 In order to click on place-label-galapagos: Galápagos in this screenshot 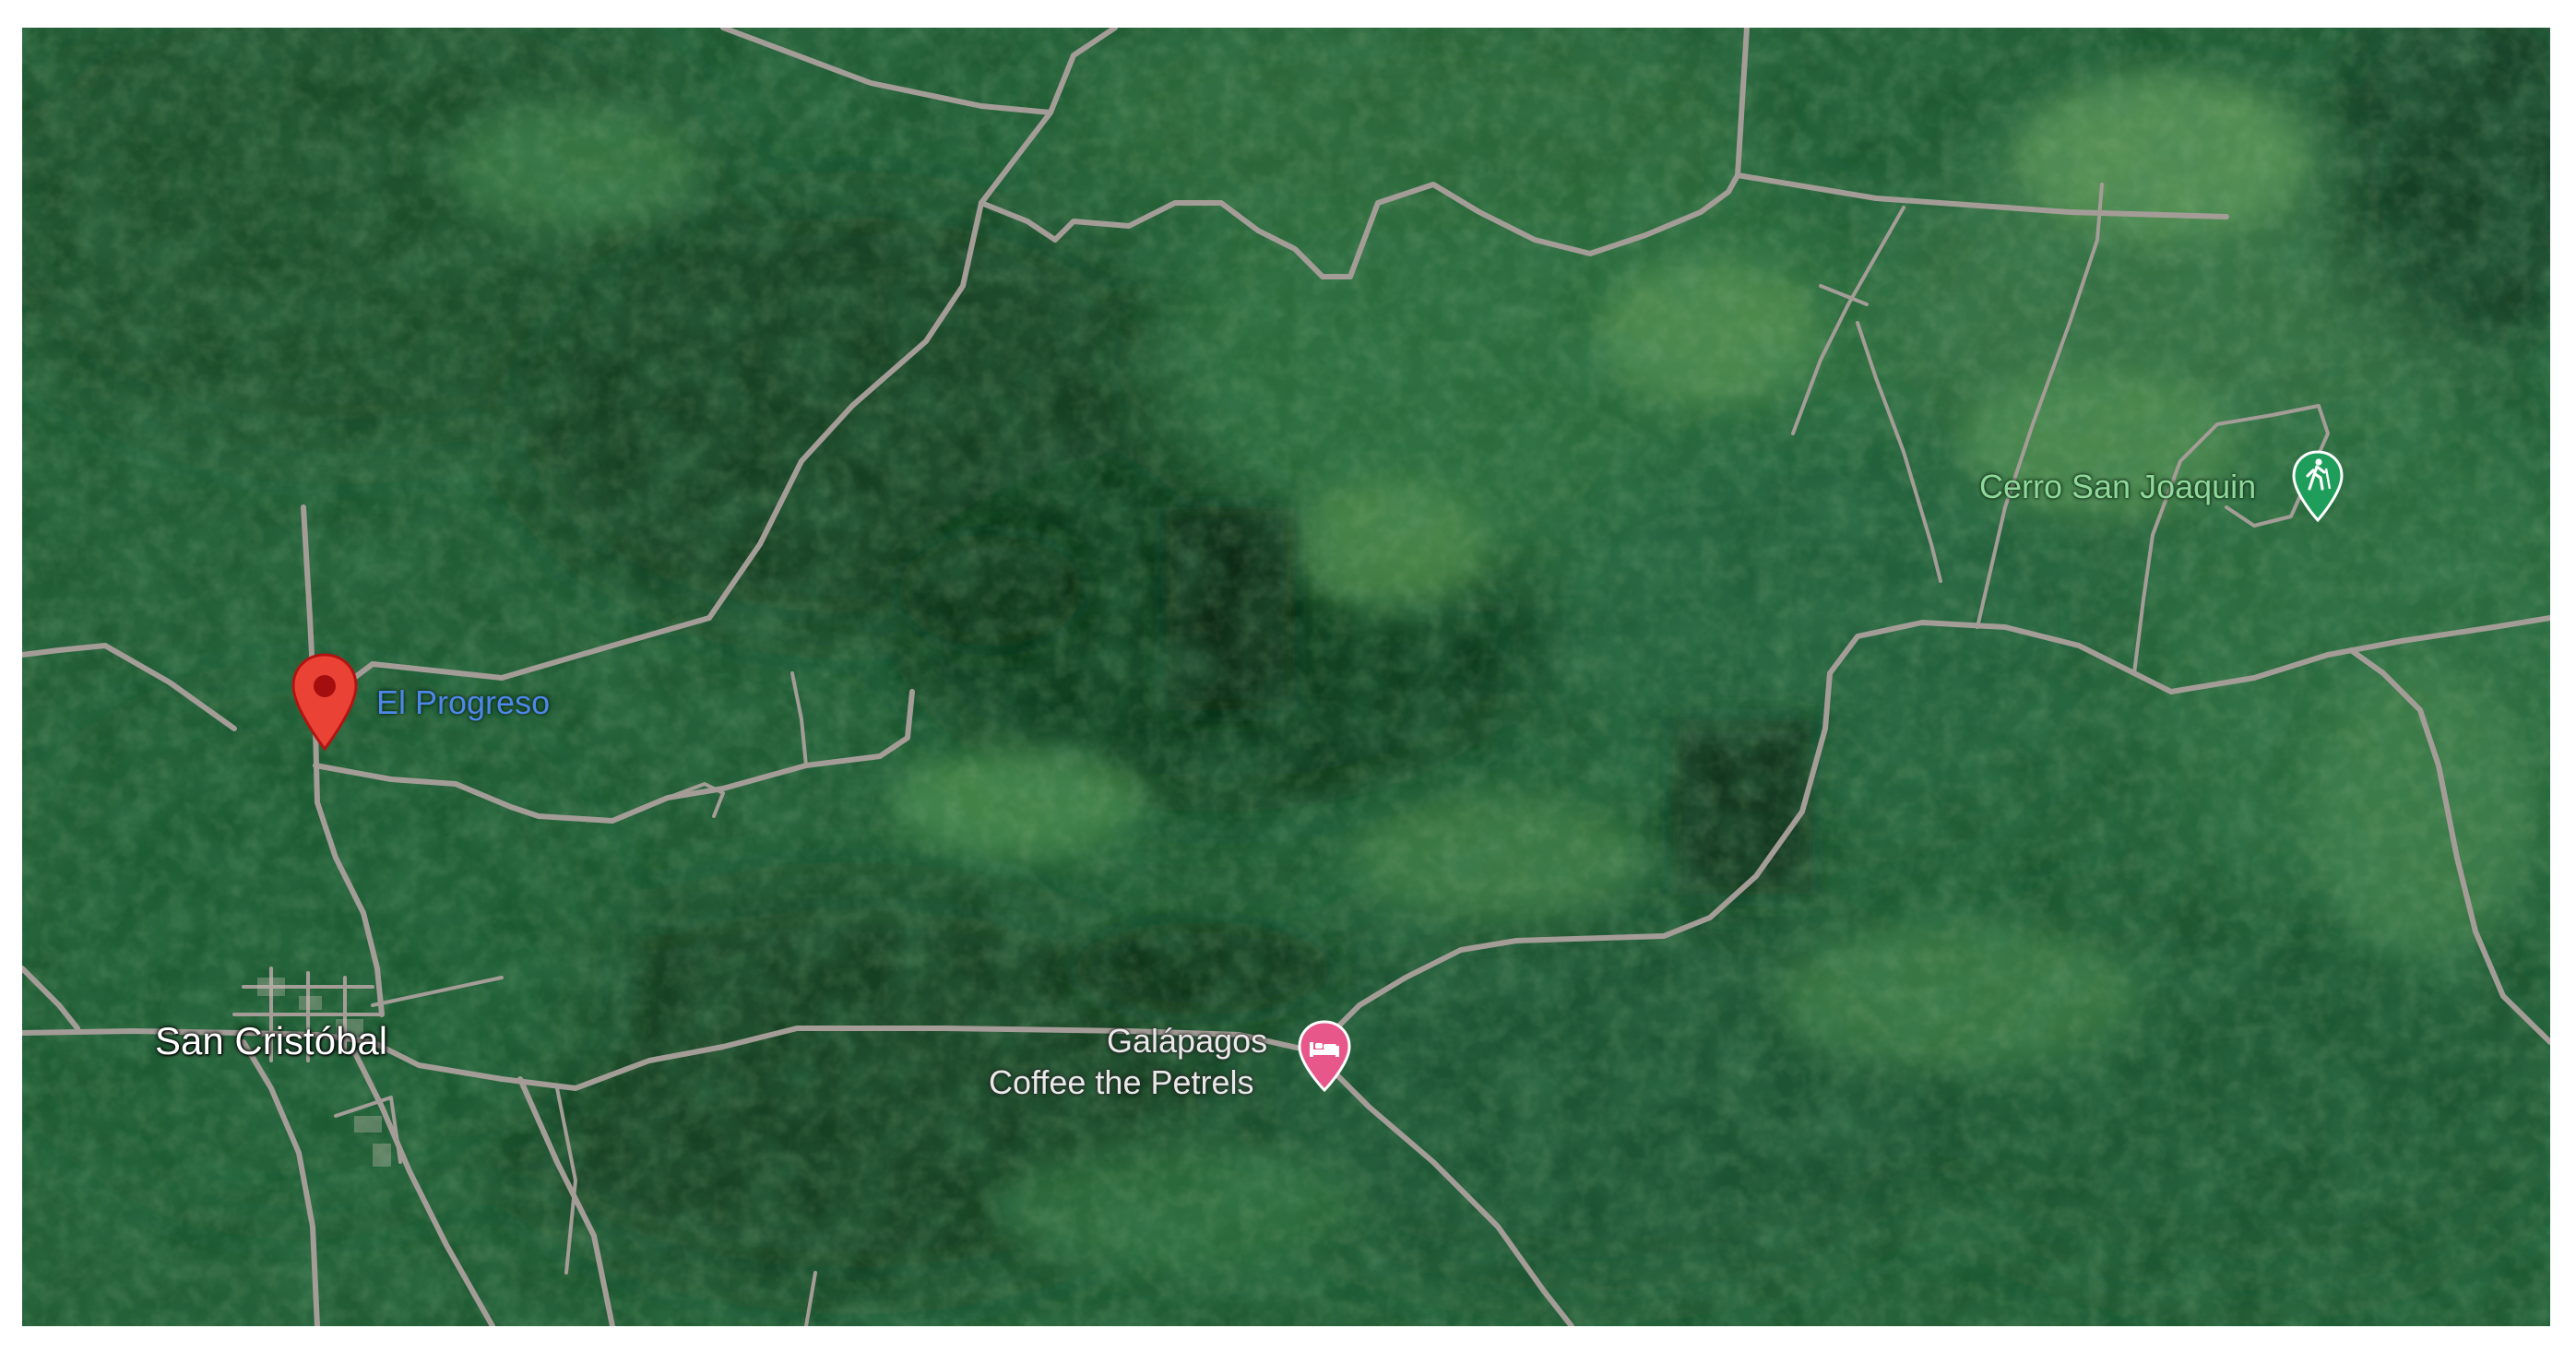, I will do `click(1187, 1042)`.